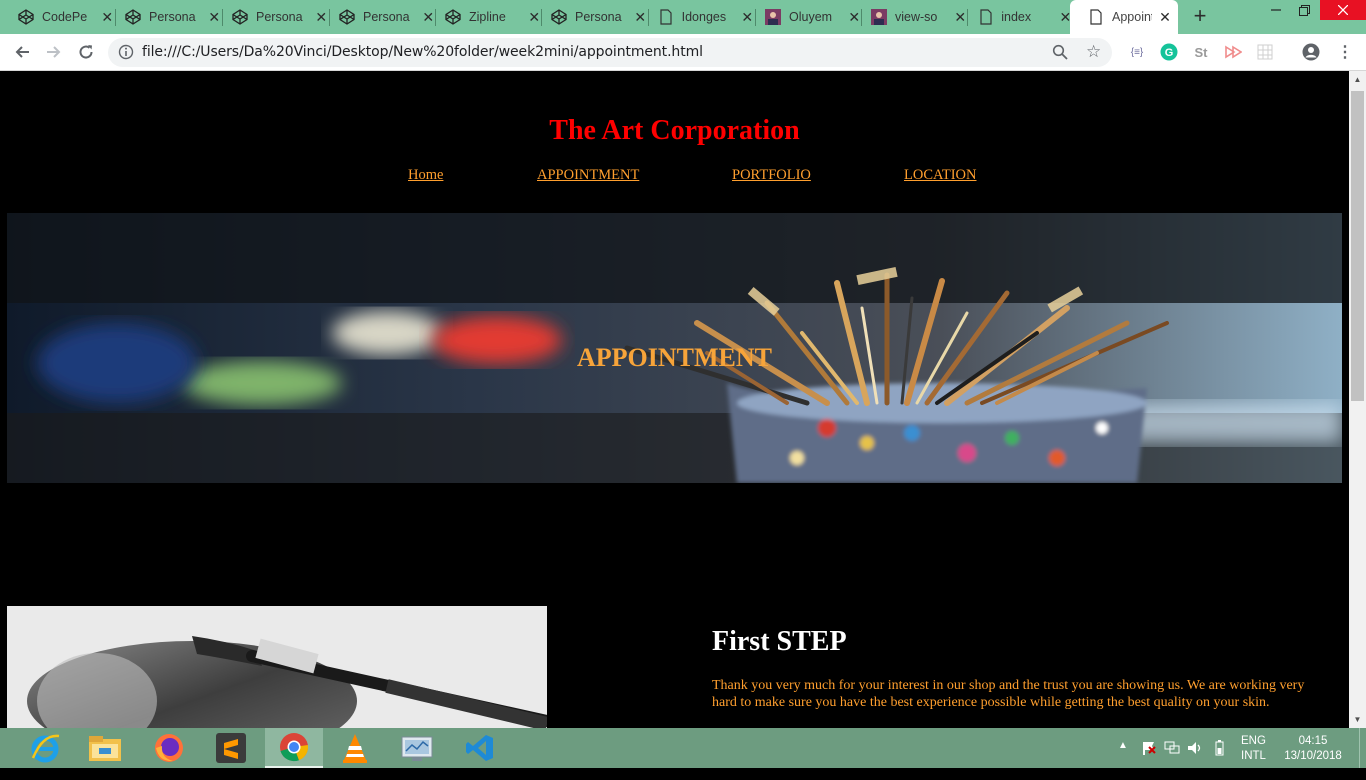 This screenshot has width=1366, height=780. I want to click on tab-codepen-3: Persona ✕, so click(271, 17).